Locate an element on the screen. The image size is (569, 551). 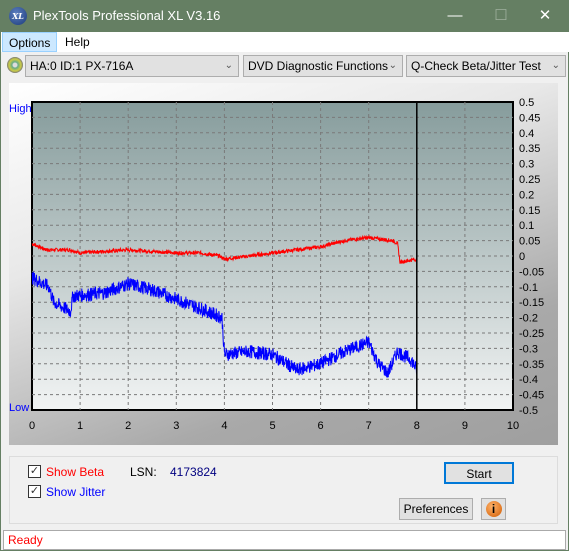
show-jitter-label: Show Jitter is located at coordinates (75, 492).